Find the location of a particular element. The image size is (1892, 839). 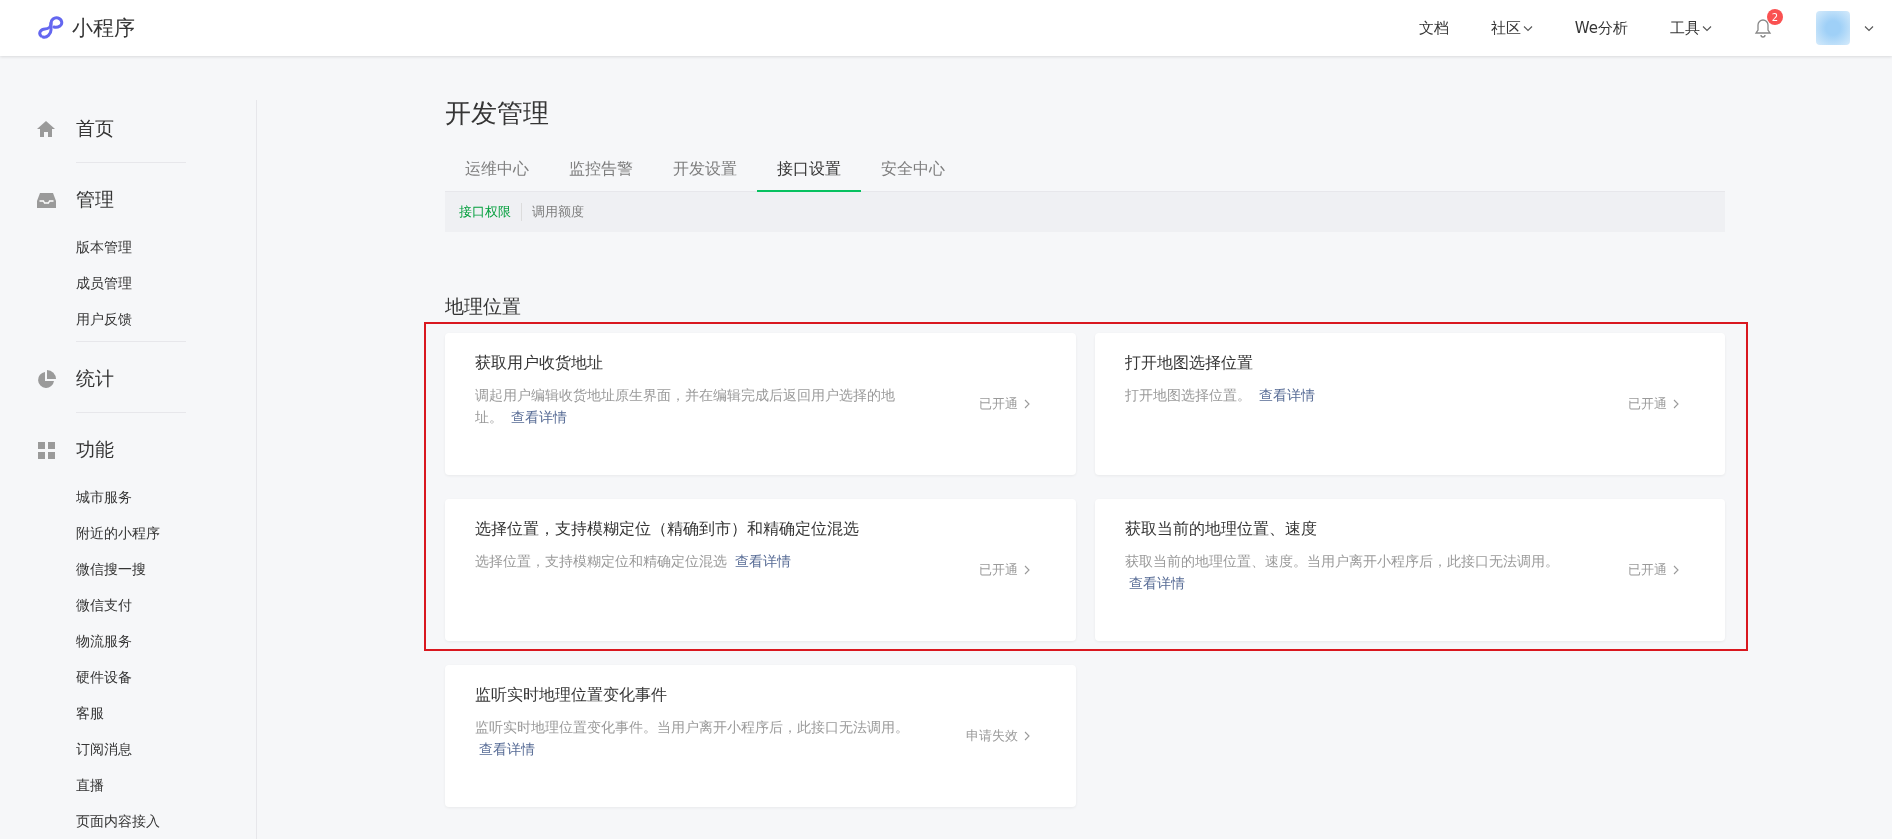

home-icon is located at coordinates (46, 129).